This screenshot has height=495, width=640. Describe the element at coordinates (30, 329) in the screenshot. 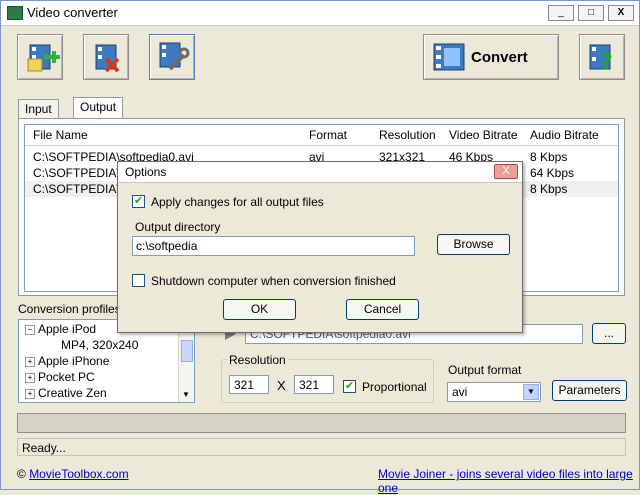

I see `collapse-icon: −` at that location.